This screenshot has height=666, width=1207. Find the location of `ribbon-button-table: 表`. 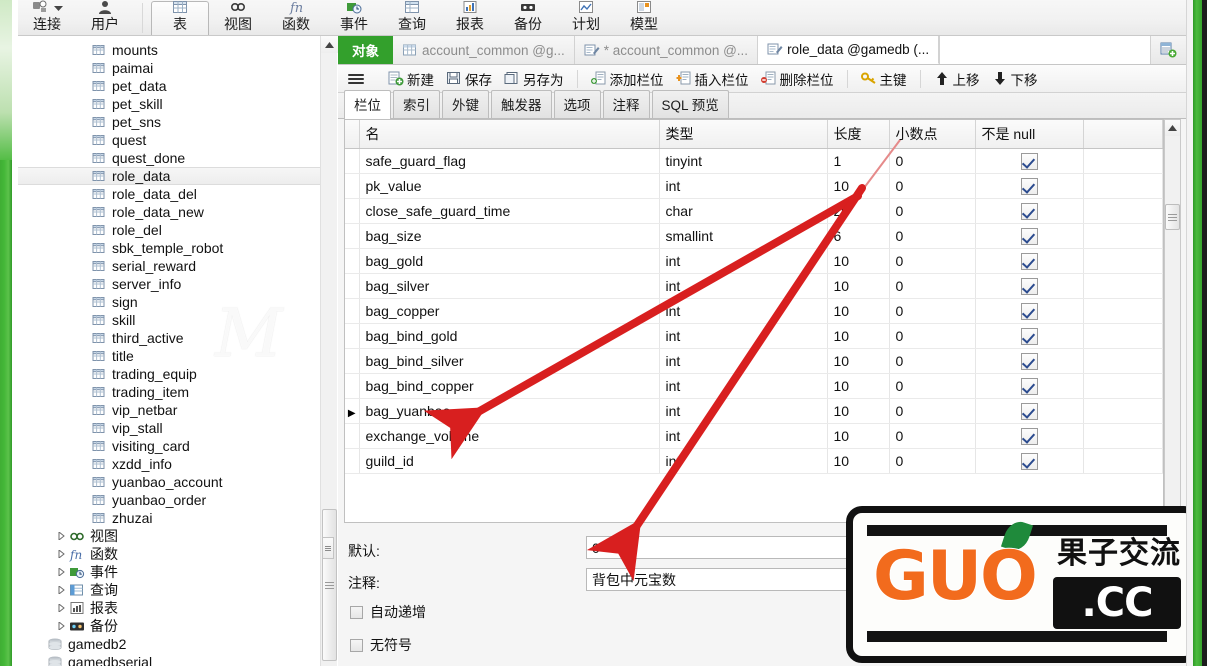

ribbon-button-table: 表 is located at coordinates (180, 18).